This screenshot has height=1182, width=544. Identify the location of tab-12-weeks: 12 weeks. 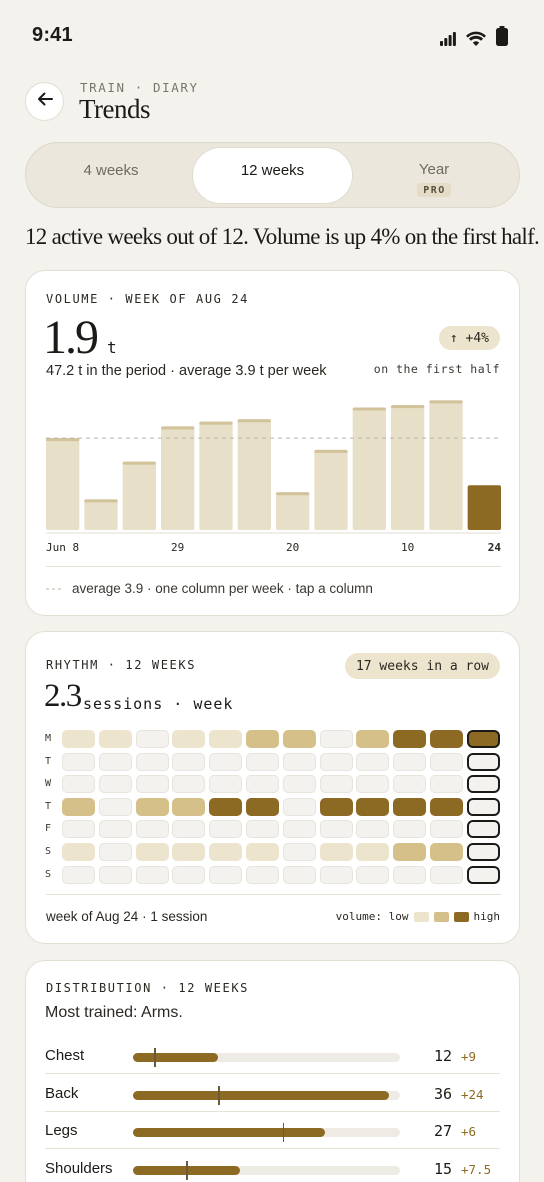
(272, 175).